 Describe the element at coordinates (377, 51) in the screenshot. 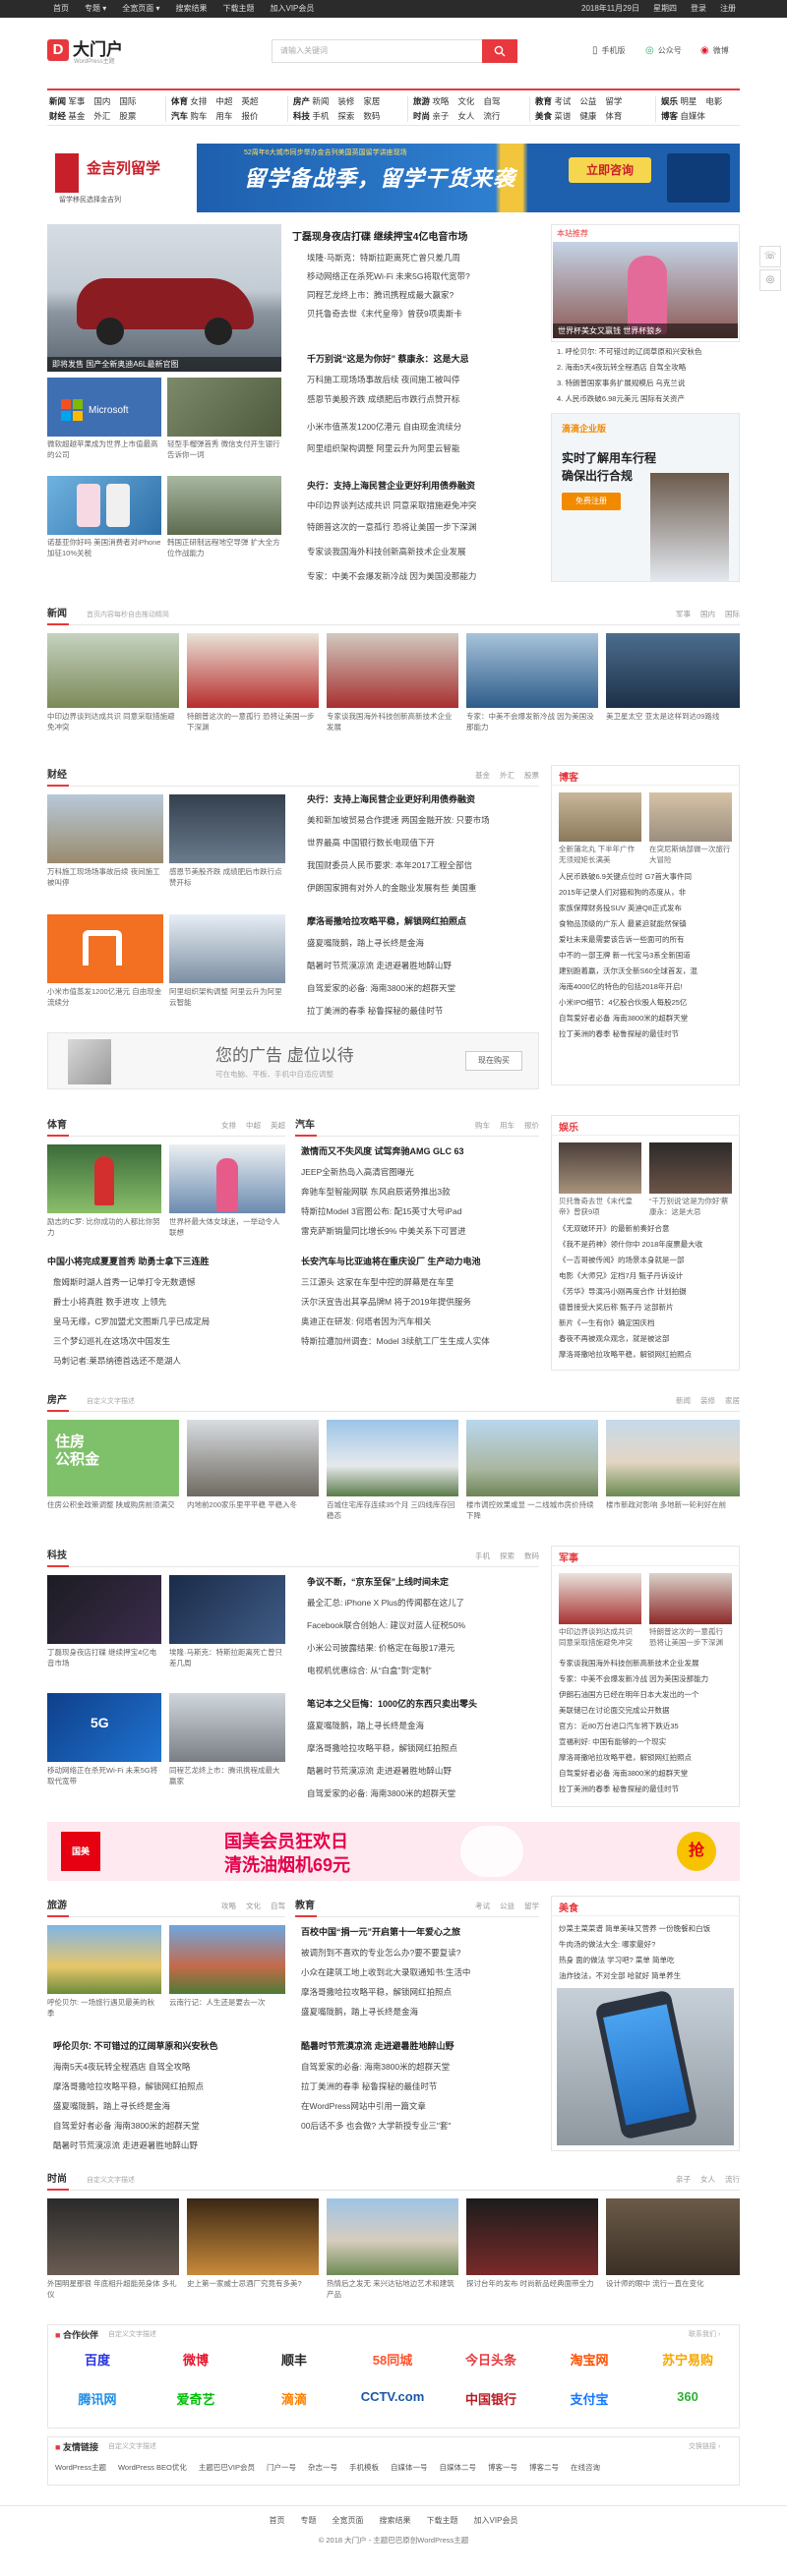

I see `search-input: 请输入关键词` at that location.